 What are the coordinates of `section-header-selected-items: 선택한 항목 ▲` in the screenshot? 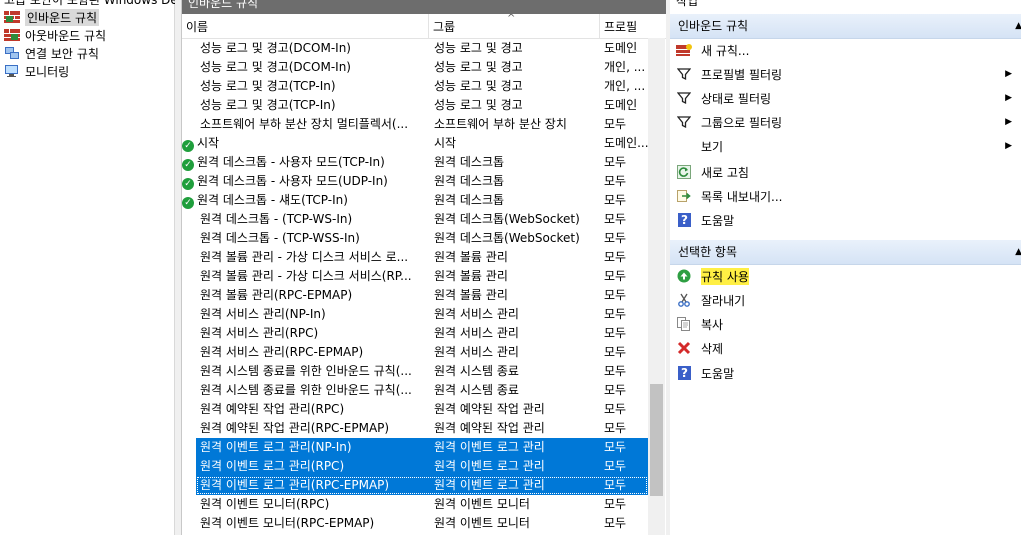 It's located at (850, 252).